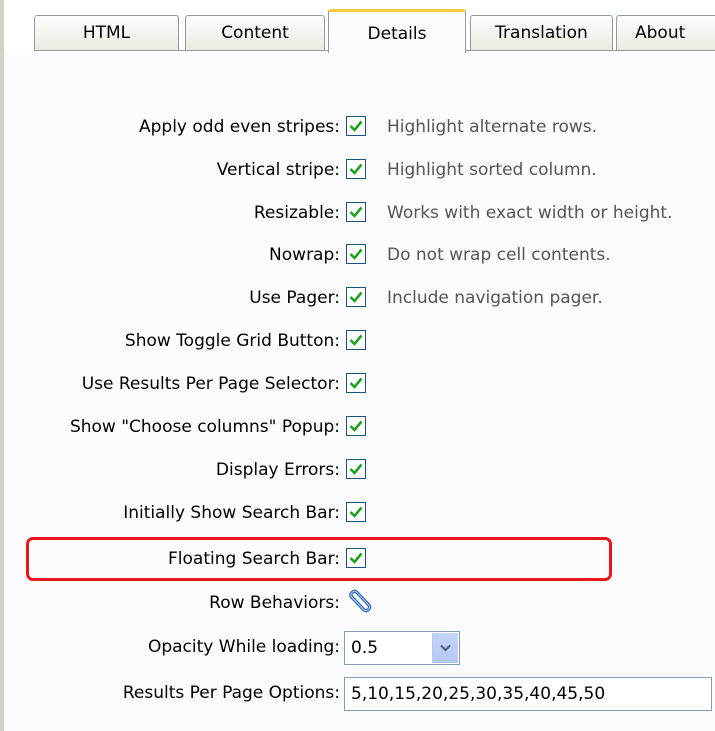 Image resolution: width=715 pixels, height=731 pixels. Describe the element at coordinates (541, 32) in the screenshot. I see `tab-translation: Translation` at that location.